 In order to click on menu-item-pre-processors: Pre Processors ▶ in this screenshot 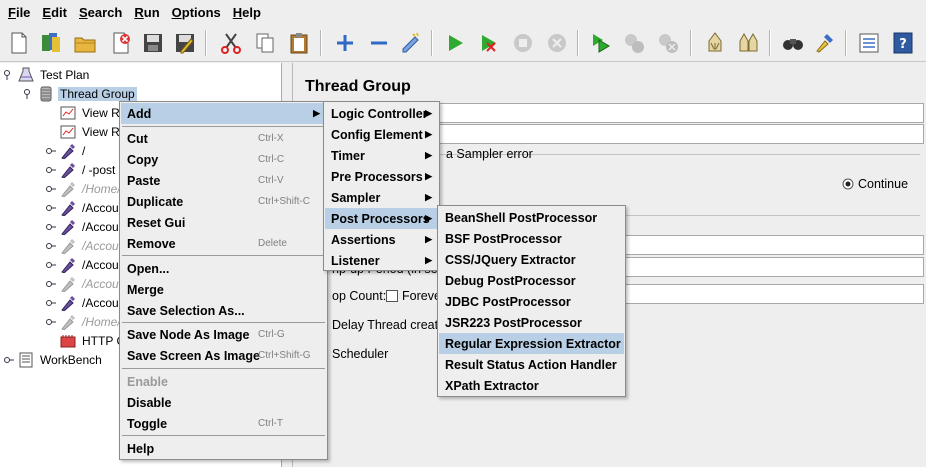, I will do `click(381, 176)`.